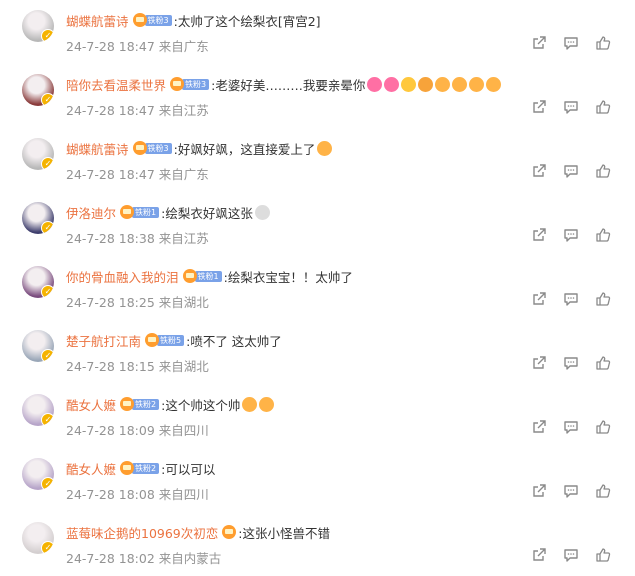 The image size is (635, 576). What do you see at coordinates (122, 276) in the screenshot?
I see `user-name-link: 你的骨血融入我的泪` at bounding box center [122, 276].